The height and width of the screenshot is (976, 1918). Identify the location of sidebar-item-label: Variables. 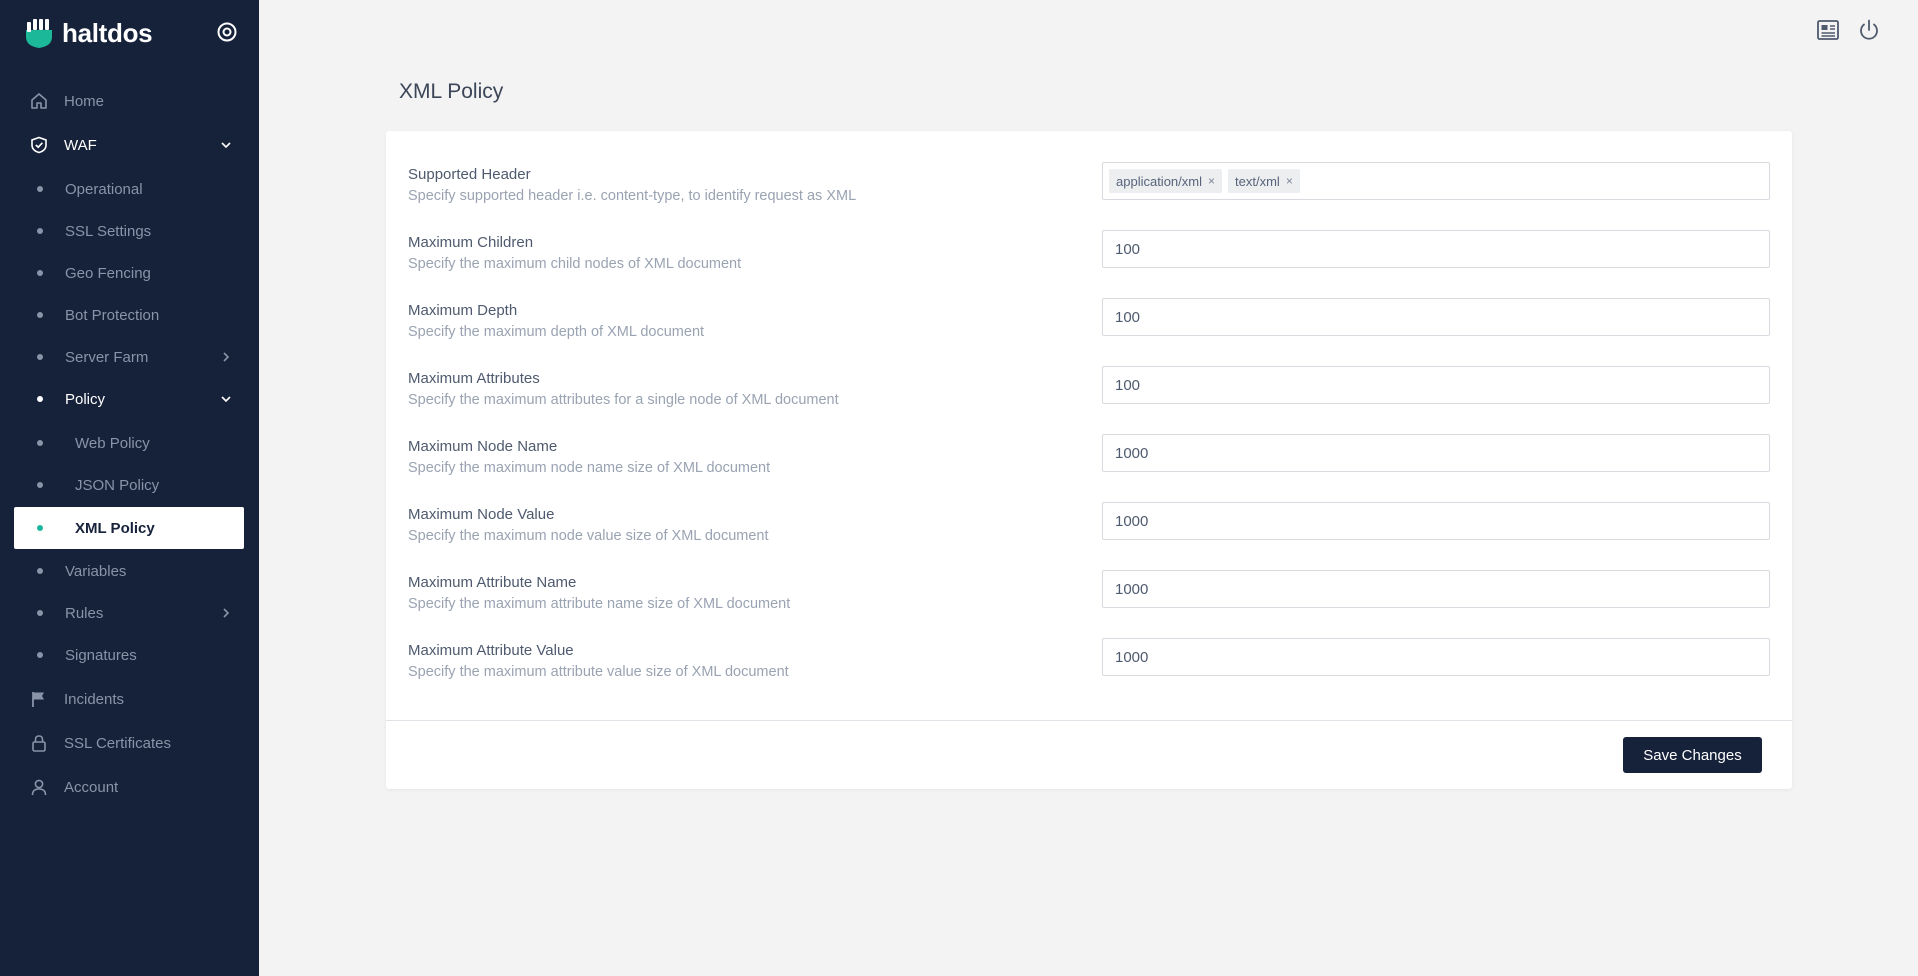
(96, 571).